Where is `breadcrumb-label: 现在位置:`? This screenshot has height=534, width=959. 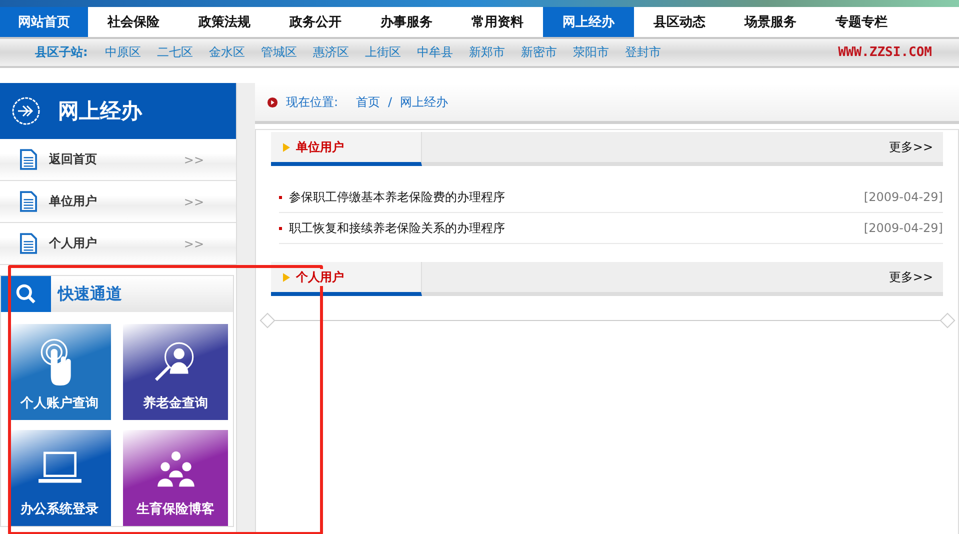
breadcrumb-label: 现在位置: is located at coordinates (312, 102).